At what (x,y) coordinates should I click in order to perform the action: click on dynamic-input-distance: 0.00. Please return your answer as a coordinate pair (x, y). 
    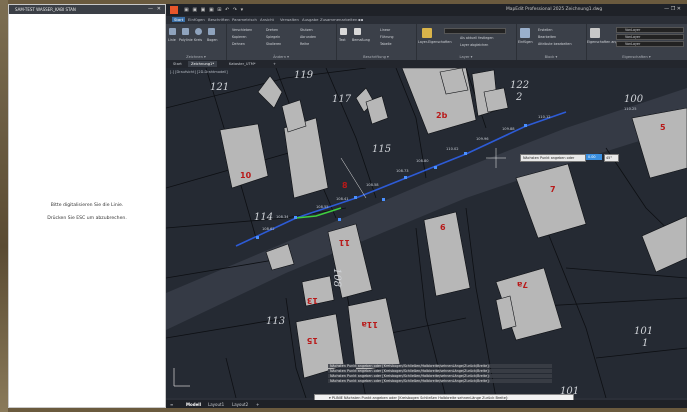
    Looking at the image, I should click on (594, 157).